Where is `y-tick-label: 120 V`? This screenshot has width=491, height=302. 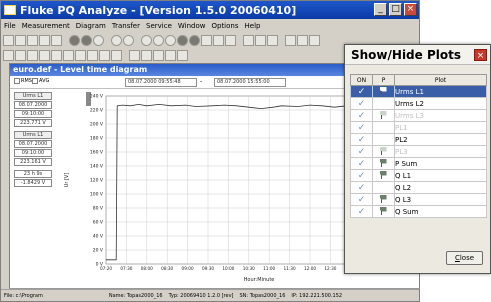
y-tick-label: 120 V is located at coordinates (97, 181).